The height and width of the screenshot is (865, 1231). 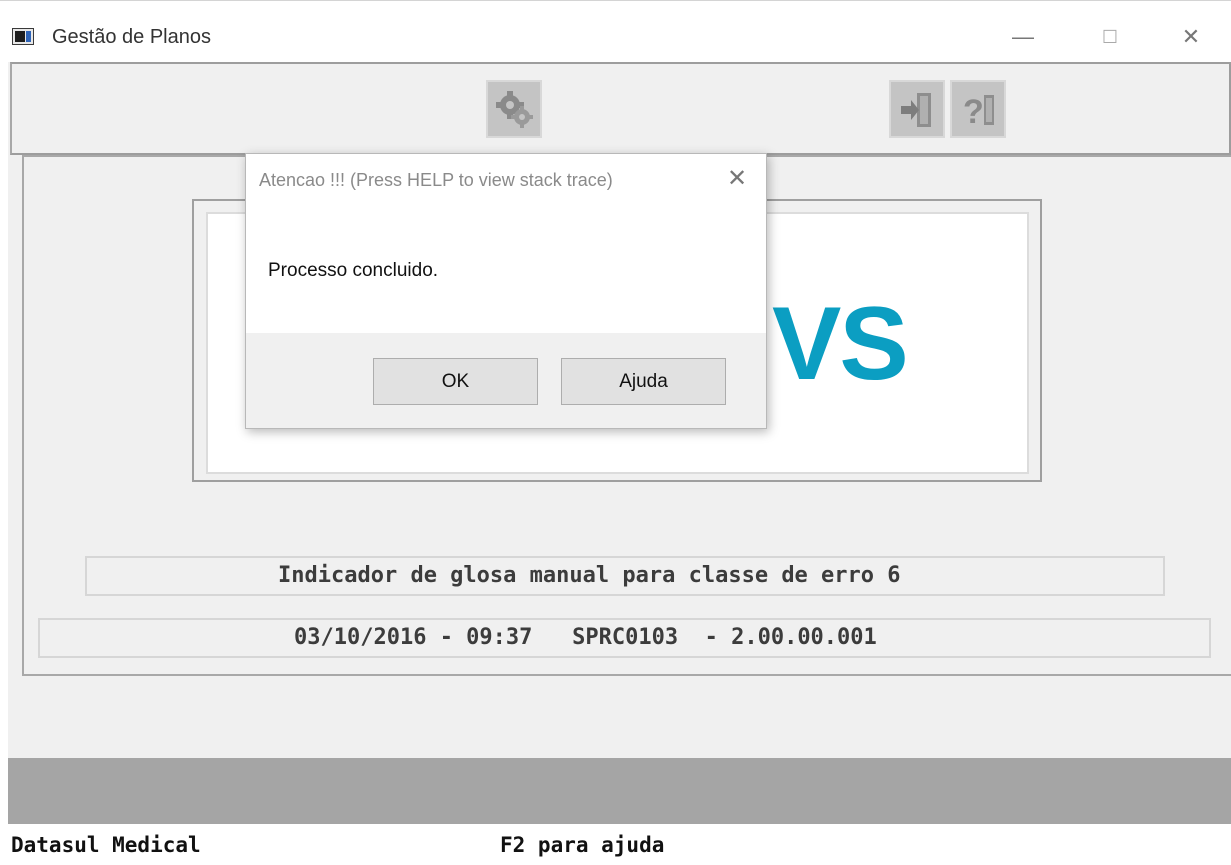 I want to click on execute-button, so click(x=514, y=109).